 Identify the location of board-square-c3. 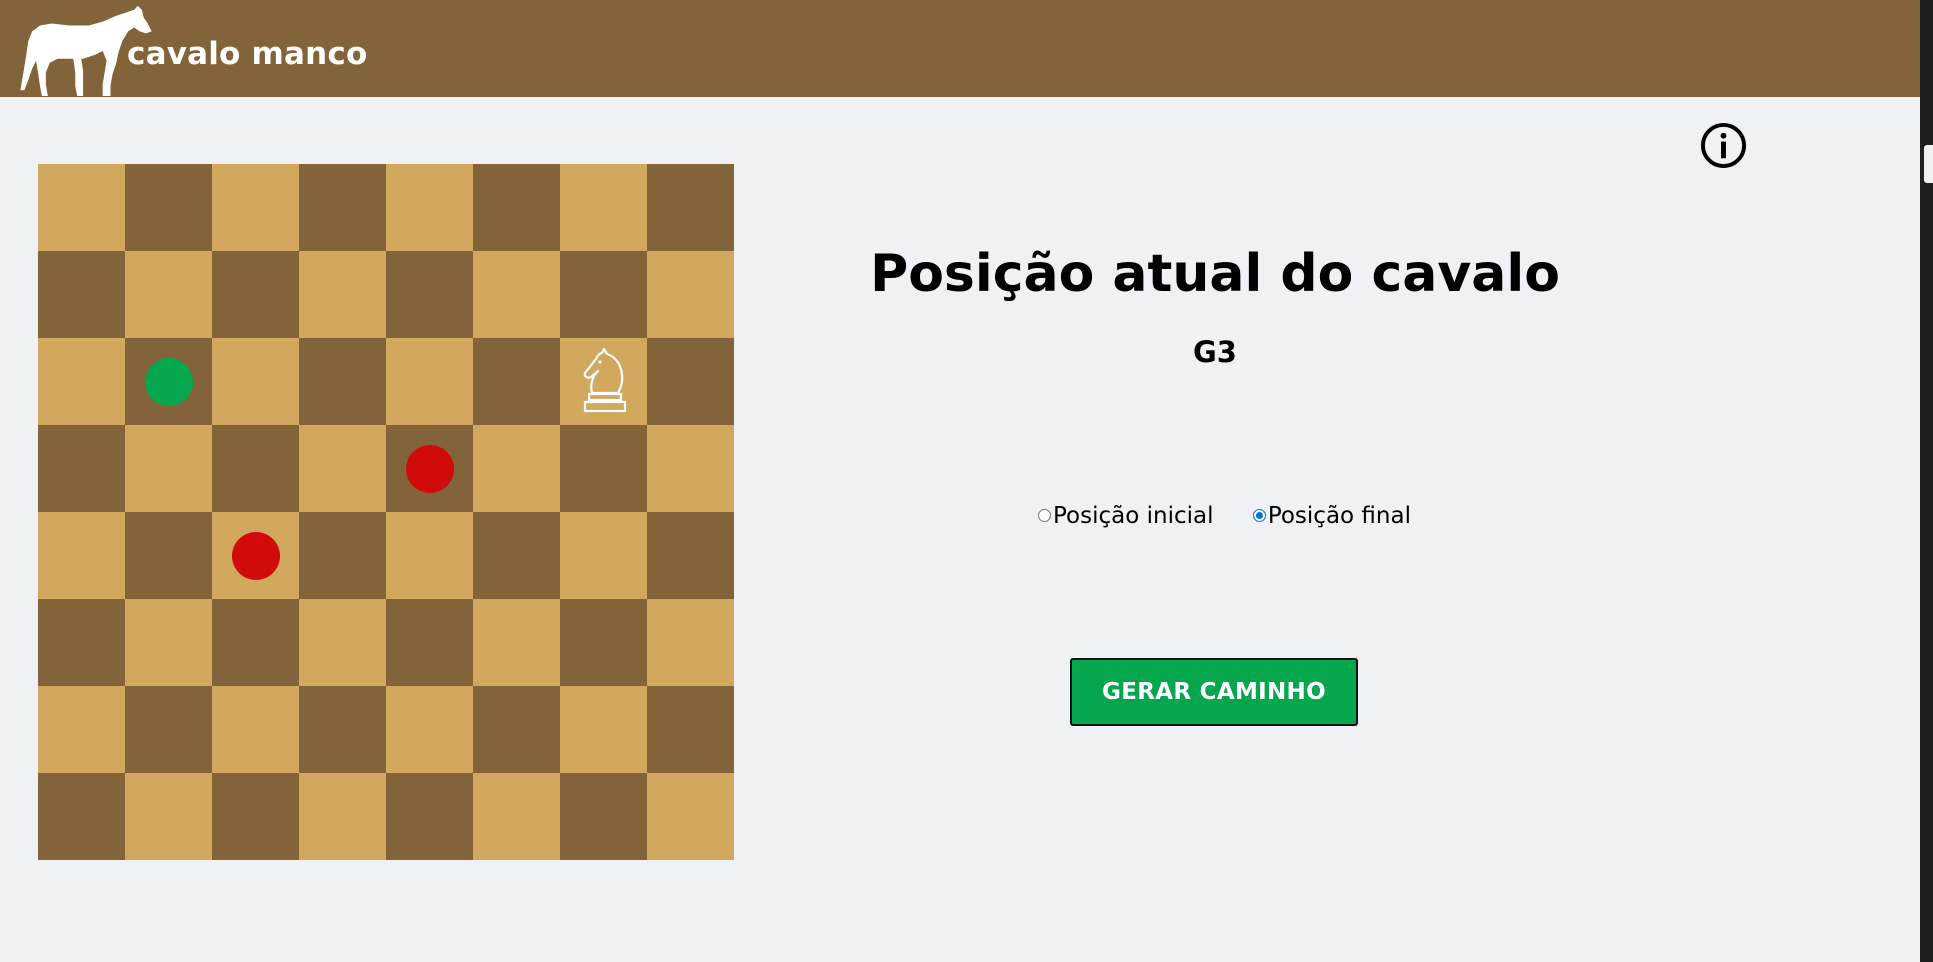
(255, 381).